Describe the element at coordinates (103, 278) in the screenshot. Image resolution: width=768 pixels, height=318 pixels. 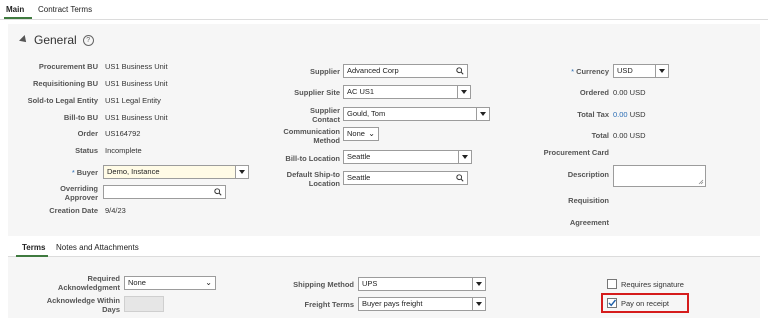
I see `required-ack-label-1: Required` at that location.